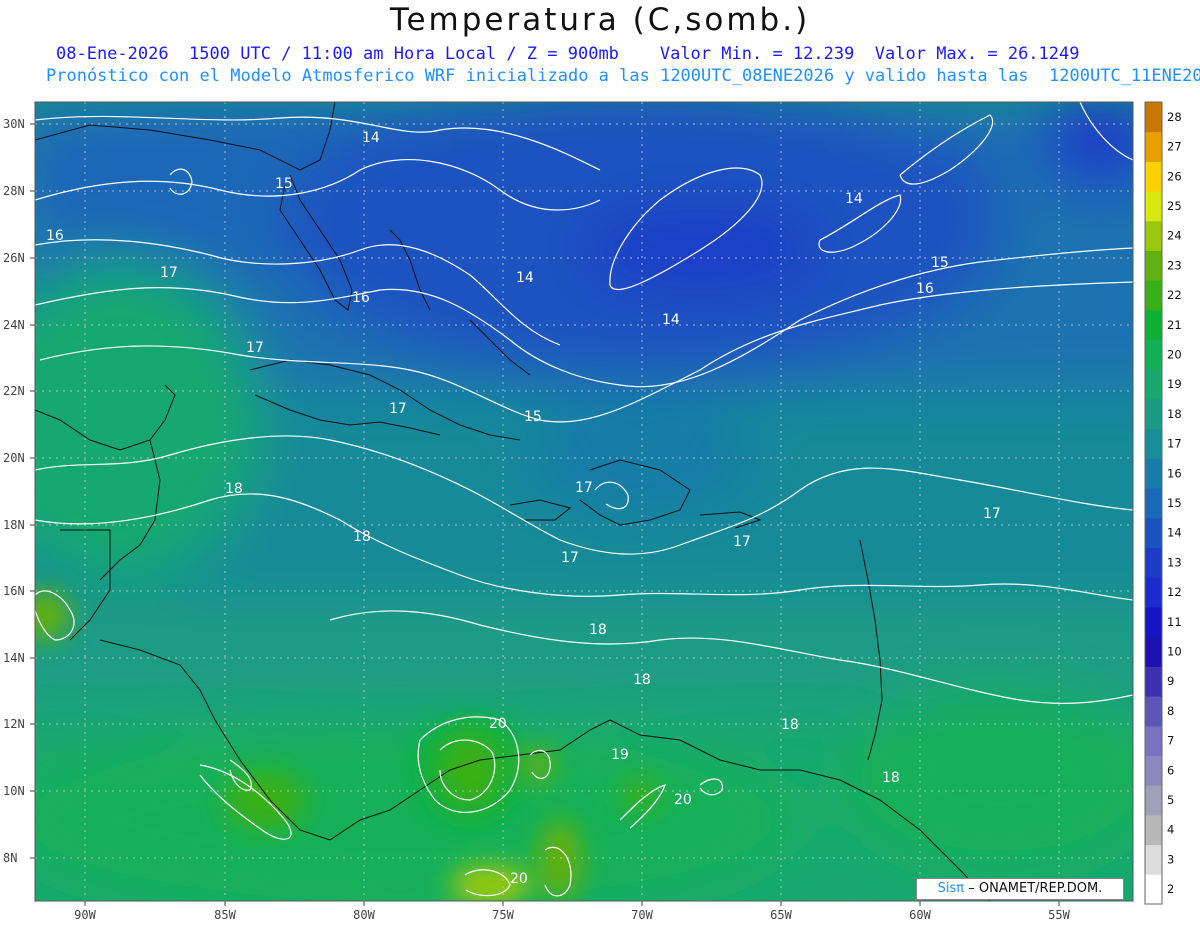 Image resolution: width=1200 pixels, height=927 pixels. Describe the element at coordinates (14, 191) in the screenshot. I see `lat-label: 28N` at that location.